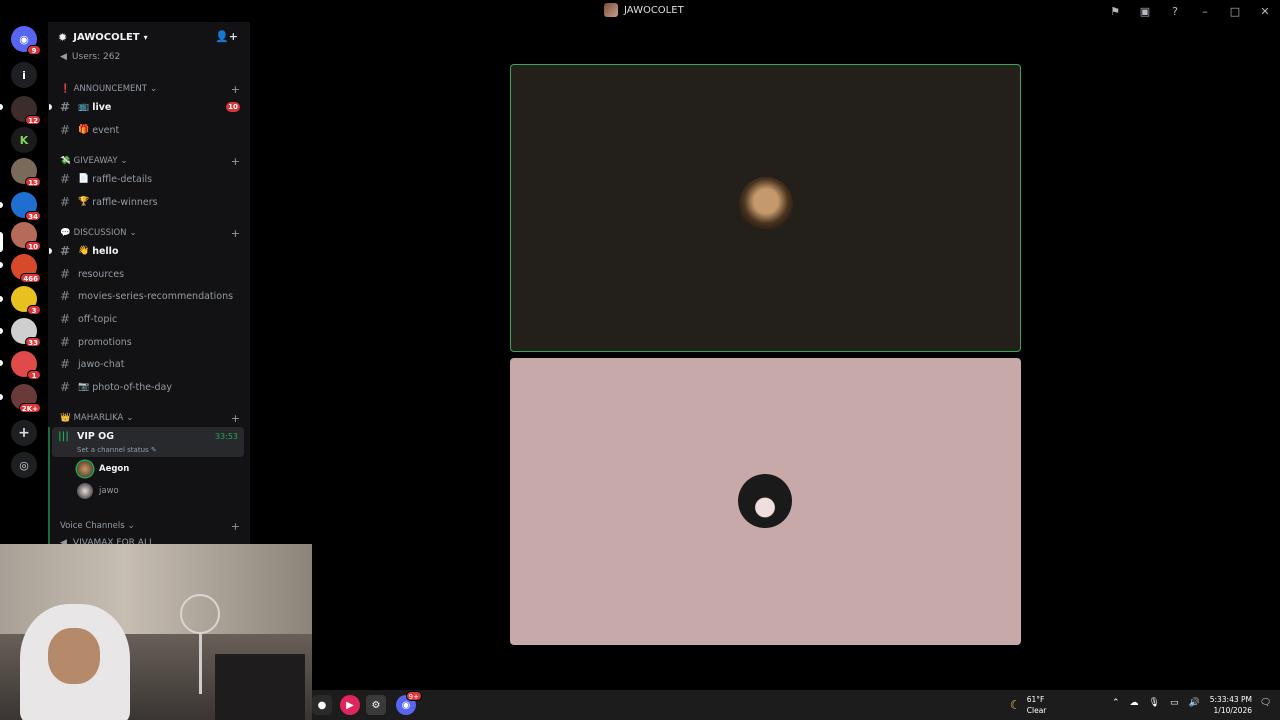 The width and height of the screenshot is (1280, 720). What do you see at coordinates (26, 172) in the screenshot?
I see `server-icon-4: 13` at bounding box center [26, 172].